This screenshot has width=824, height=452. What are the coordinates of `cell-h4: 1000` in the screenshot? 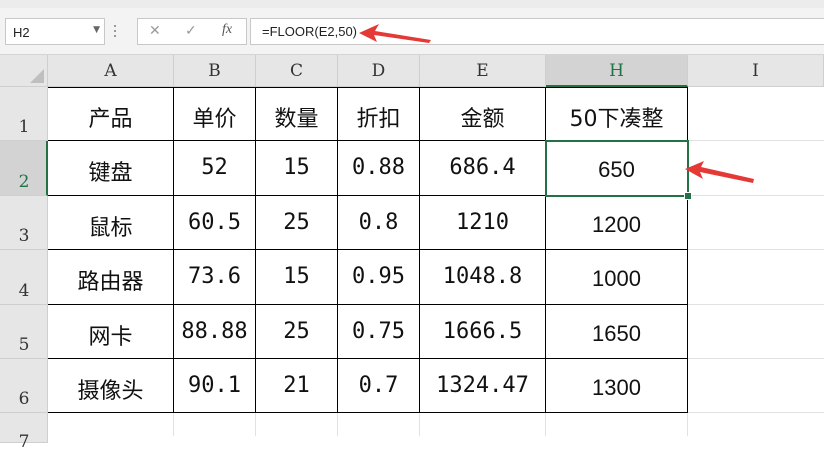 It's located at (616, 279).